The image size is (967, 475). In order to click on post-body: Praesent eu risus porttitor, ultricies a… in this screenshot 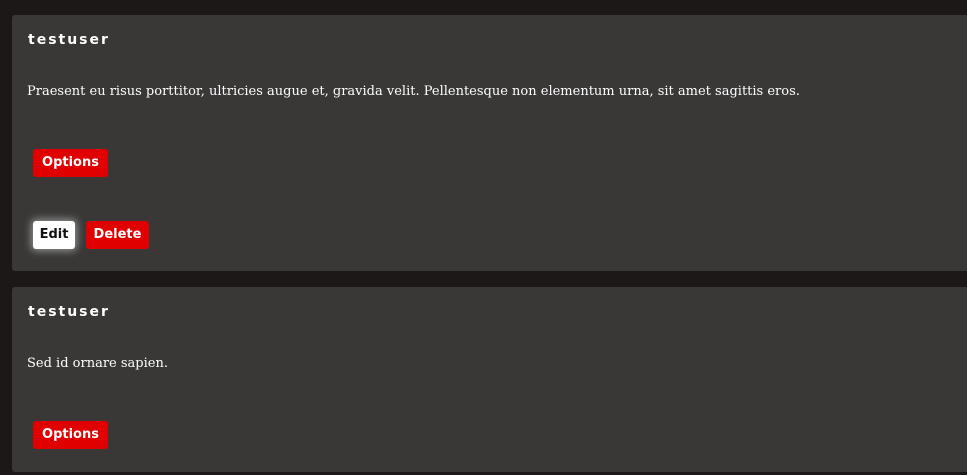, I will do `click(413, 91)`.